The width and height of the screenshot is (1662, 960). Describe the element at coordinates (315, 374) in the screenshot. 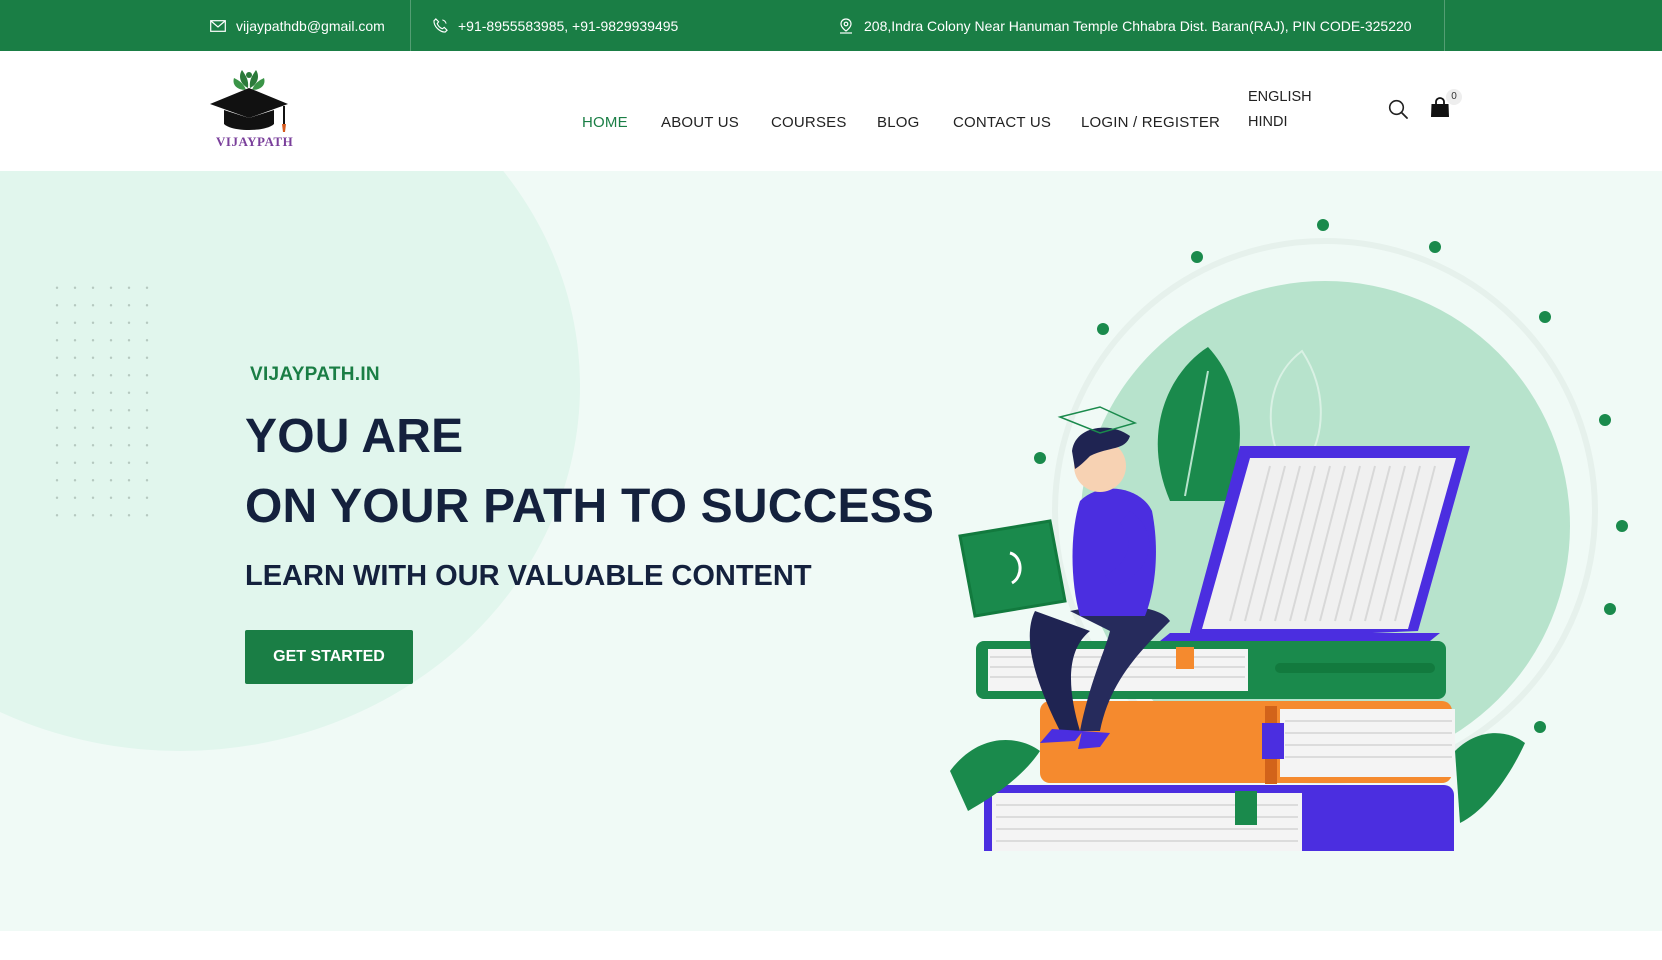

I see `hero-kicker: VIJAYPATH.IN` at that location.